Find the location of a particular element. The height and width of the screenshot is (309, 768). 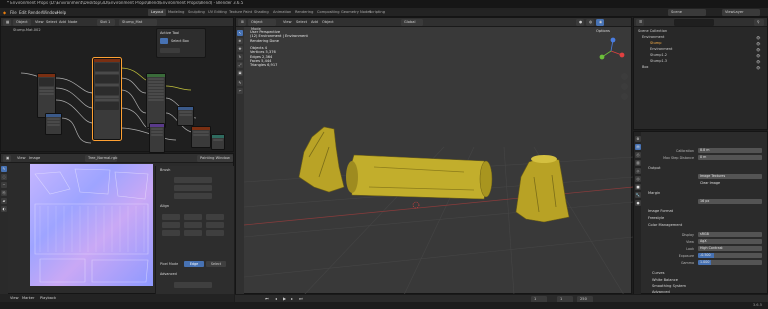

transform-orientation: Global is located at coordinates (412, 22).